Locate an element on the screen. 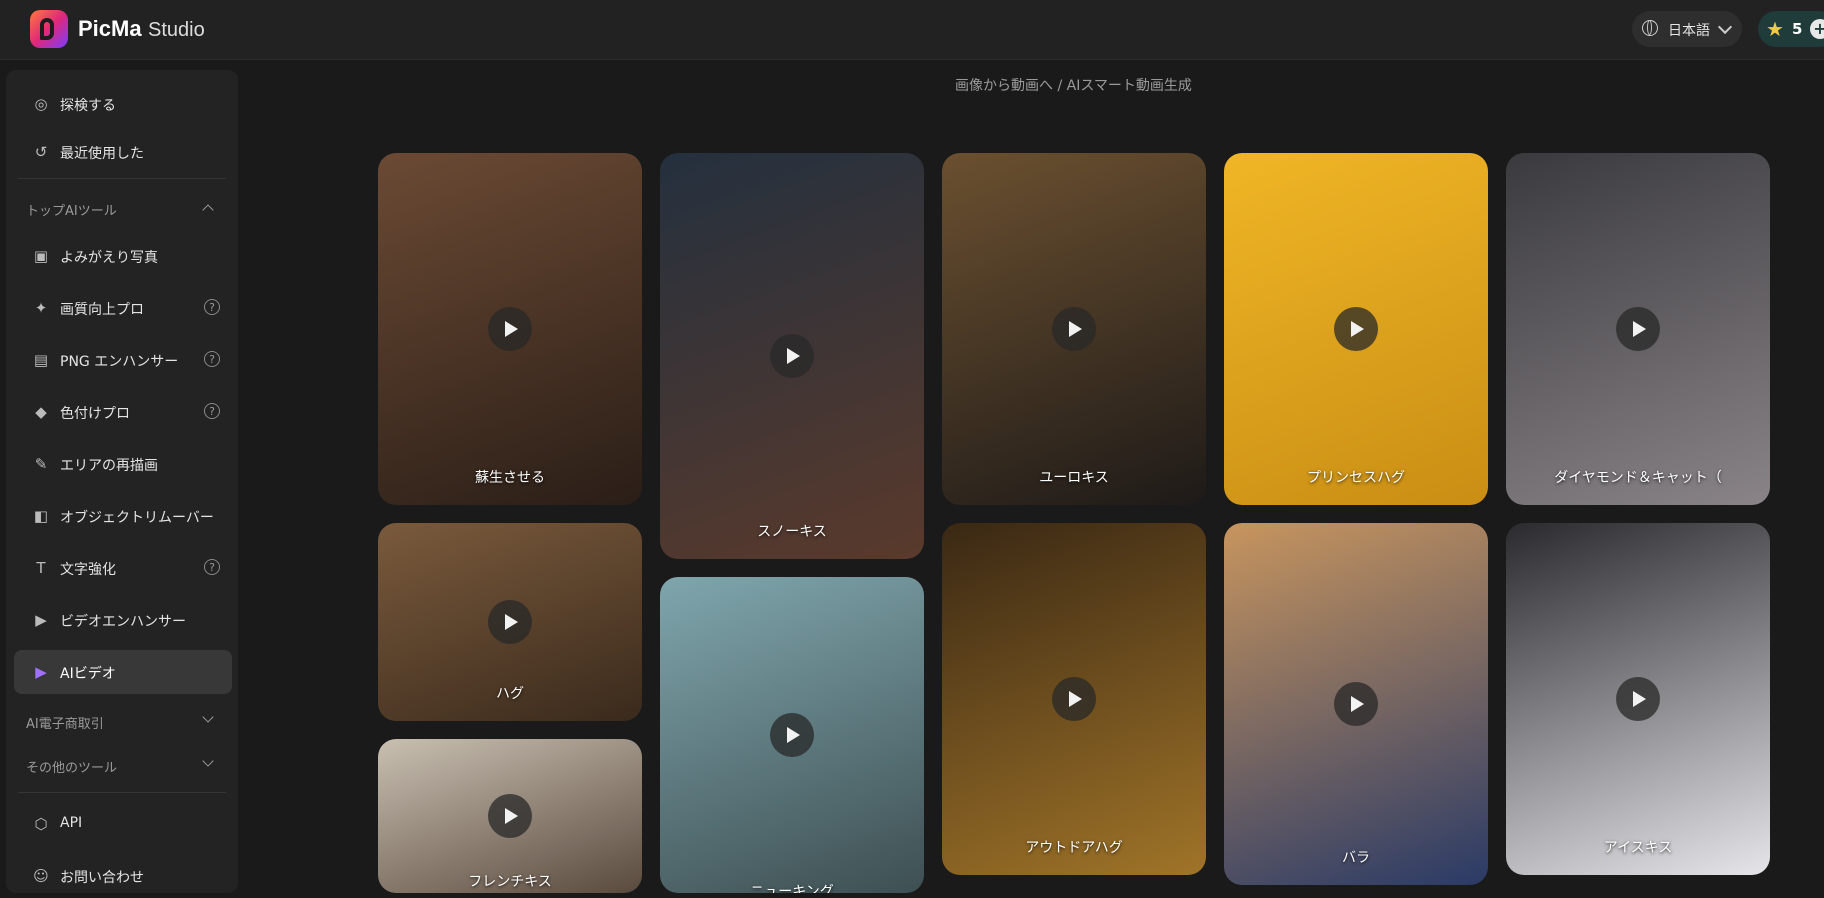  sidebar-item-explore: ◎ 探検する is located at coordinates (123, 104).